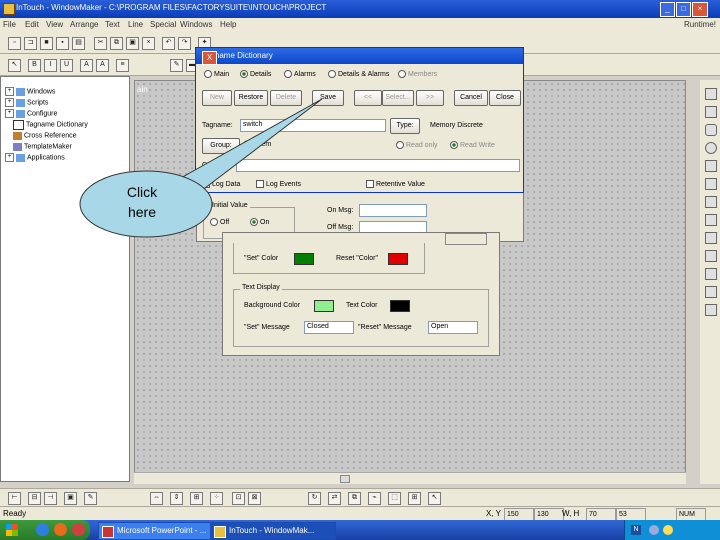 This screenshot has width=720, height=540. What do you see at coordinates (31, 114) in the screenshot?
I see `tree-item-configure: + Configure` at bounding box center [31, 114].